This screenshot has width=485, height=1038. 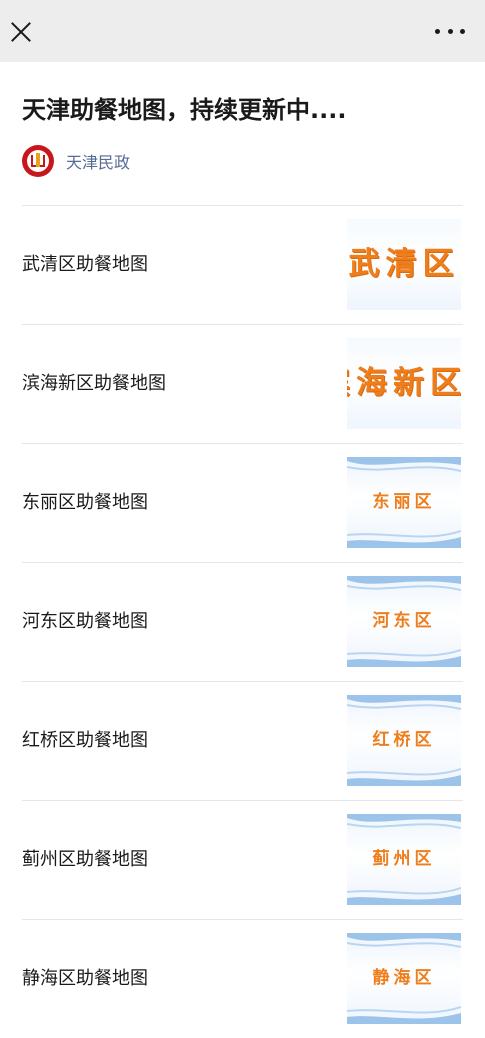 I want to click on list-item: 红桥区助餐地图 红桥区, so click(x=242, y=740).